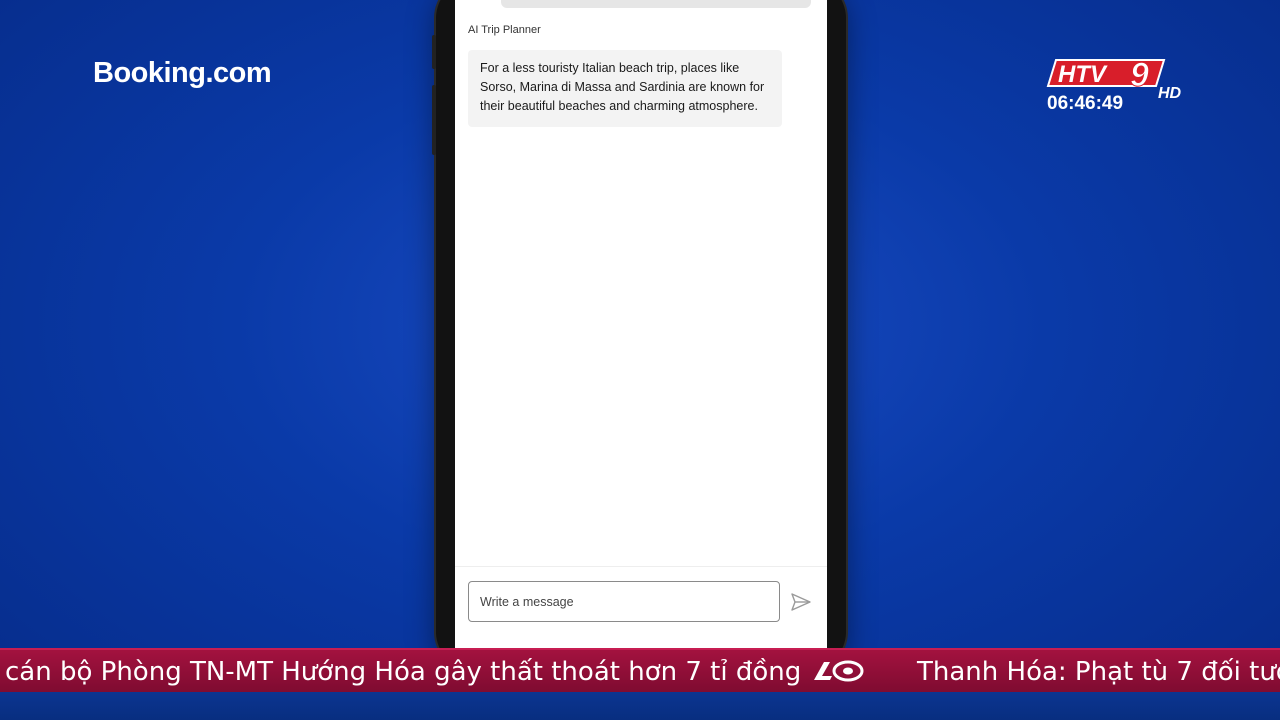  Describe the element at coordinates (1139, 75) in the screenshot. I see `svg-text: 9` at that location.